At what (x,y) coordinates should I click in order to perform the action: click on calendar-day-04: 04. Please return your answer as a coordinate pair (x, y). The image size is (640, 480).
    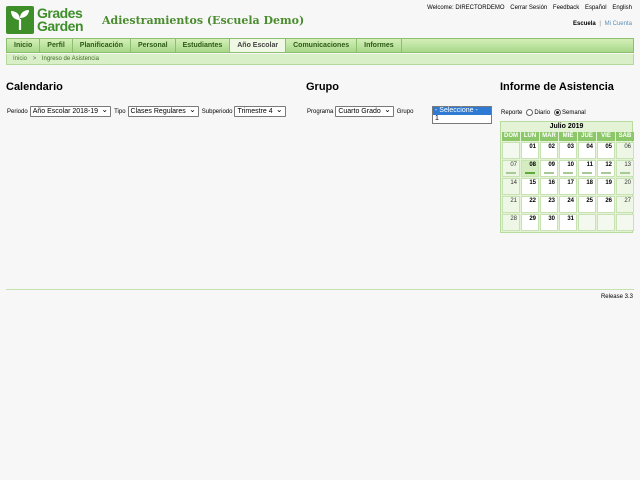
    Looking at the image, I should click on (587, 150).